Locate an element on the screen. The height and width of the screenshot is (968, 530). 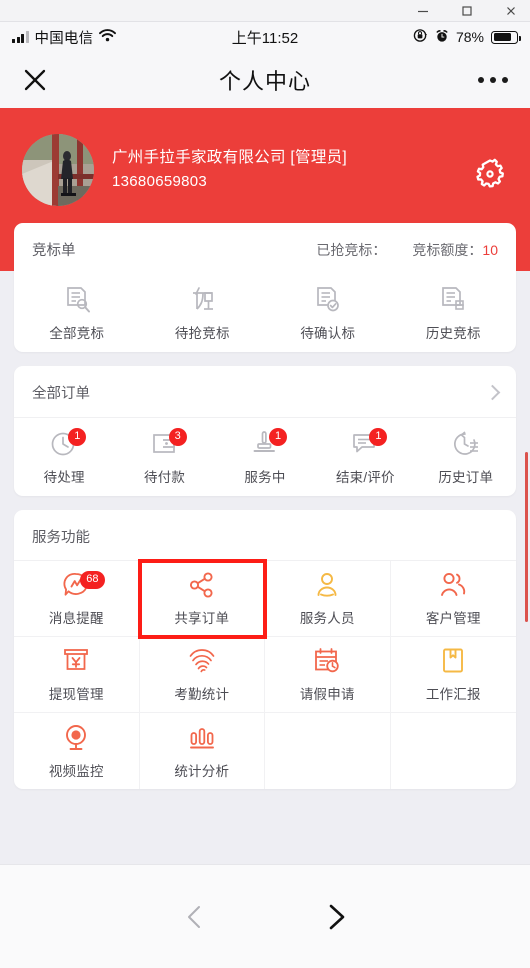
chevron-left-icon is located at coordinates (195, 917).